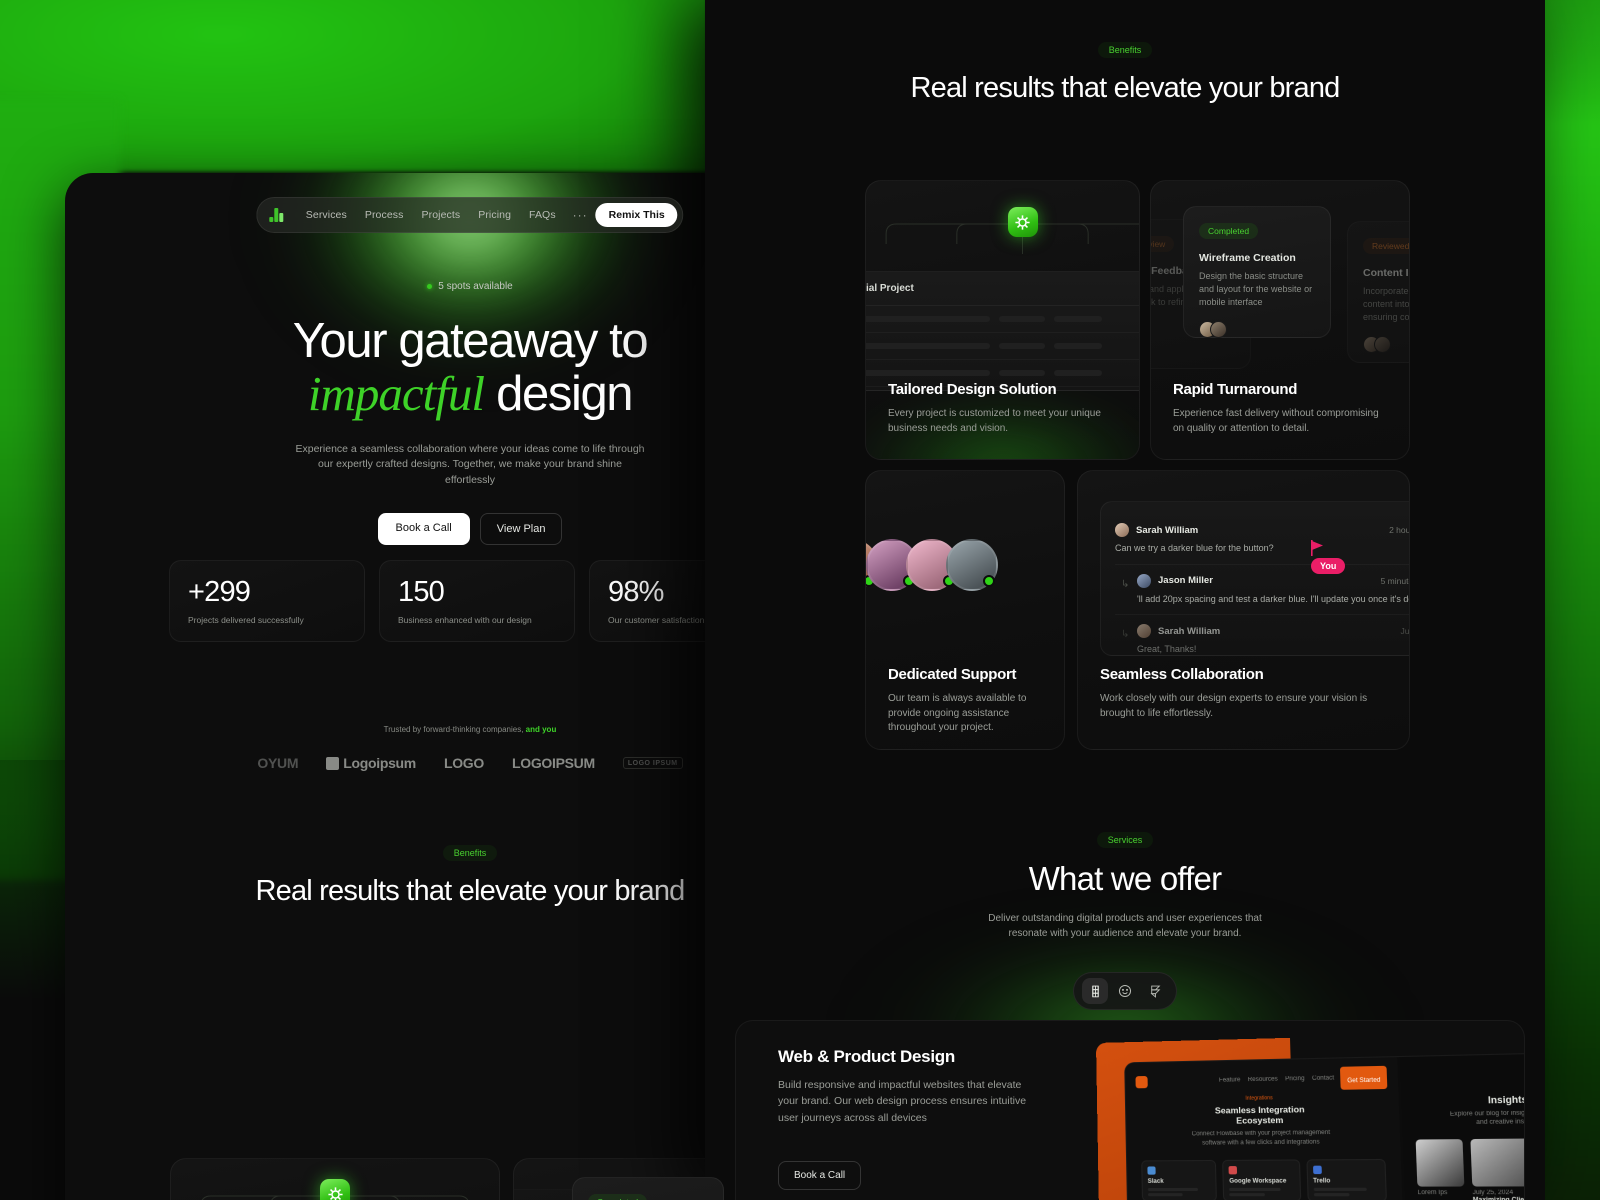  Describe the element at coordinates (1346, 1179) in the screenshot. I see `mockup-integration-item: Trello` at that location.